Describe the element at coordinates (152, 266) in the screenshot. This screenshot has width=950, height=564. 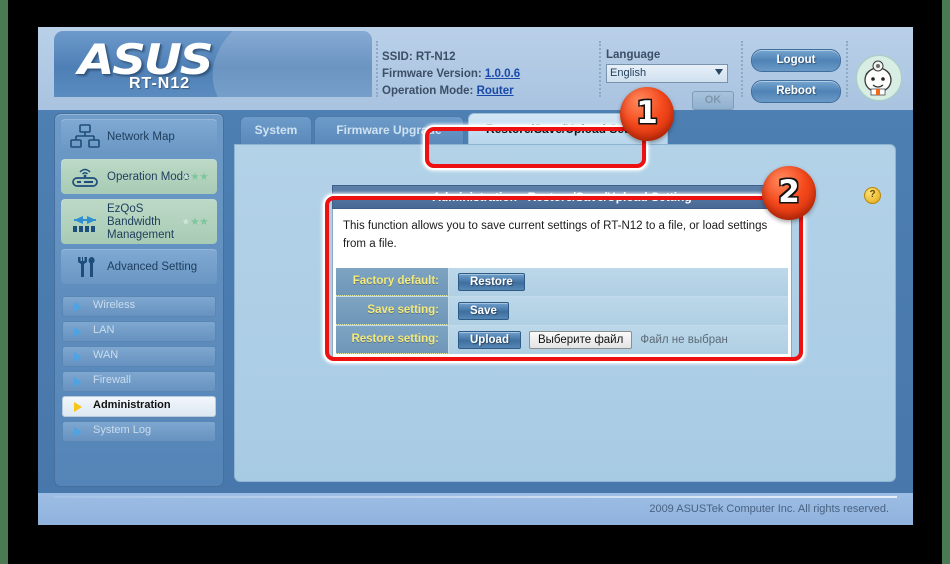
I see `sidebar-item-label: Advanced Setting` at that location.